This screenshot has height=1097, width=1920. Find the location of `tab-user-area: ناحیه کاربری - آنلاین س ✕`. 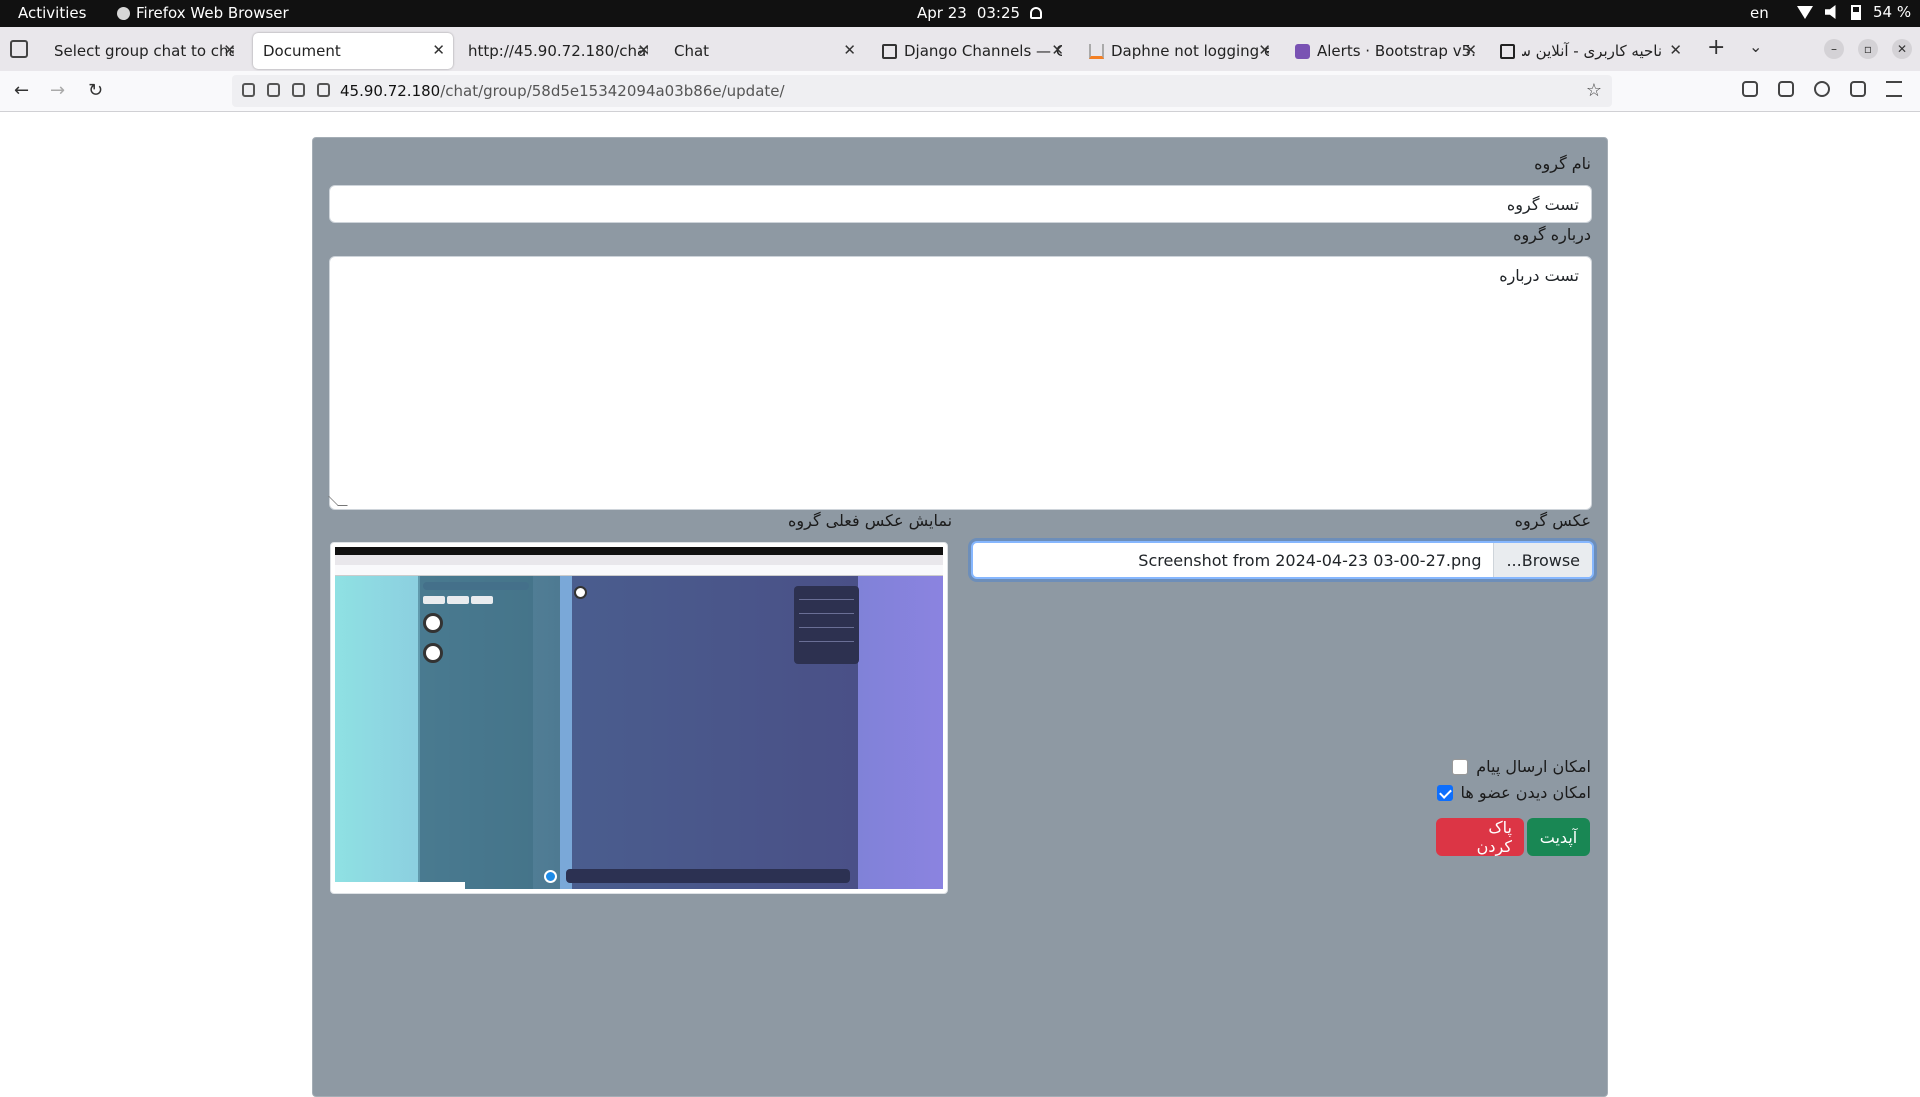

tab-user-area: ناحیه کاربری - آنلاین س ✕ is located at coordinates (1590, 51).